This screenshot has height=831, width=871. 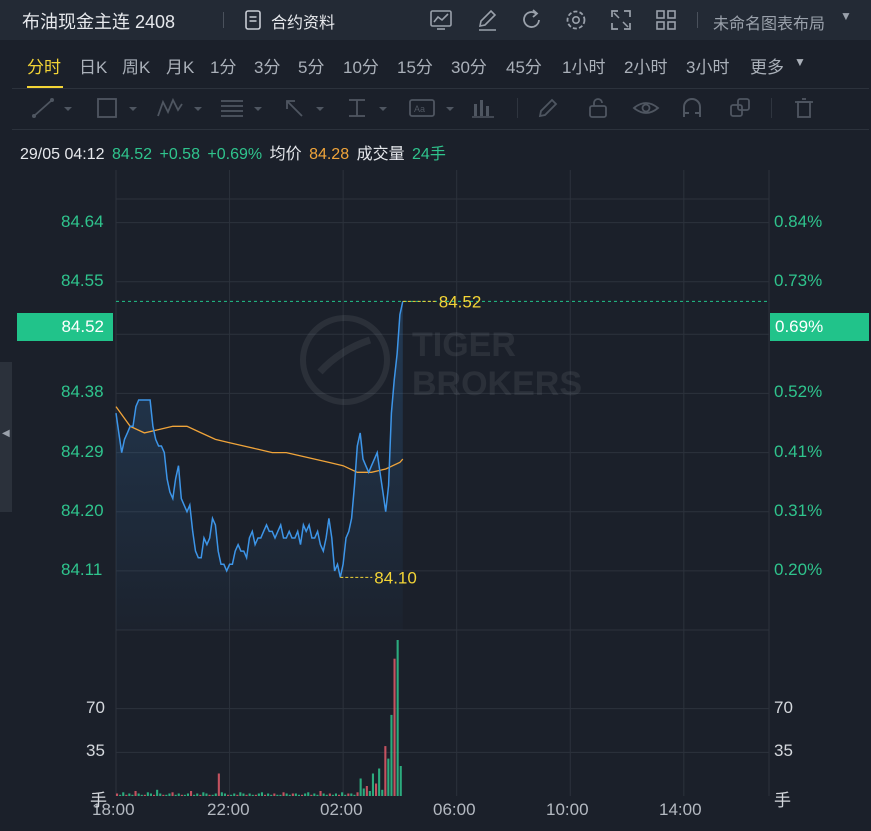 I want to click on percent-tick-label: 0.20%, so click(x=798, y=569).